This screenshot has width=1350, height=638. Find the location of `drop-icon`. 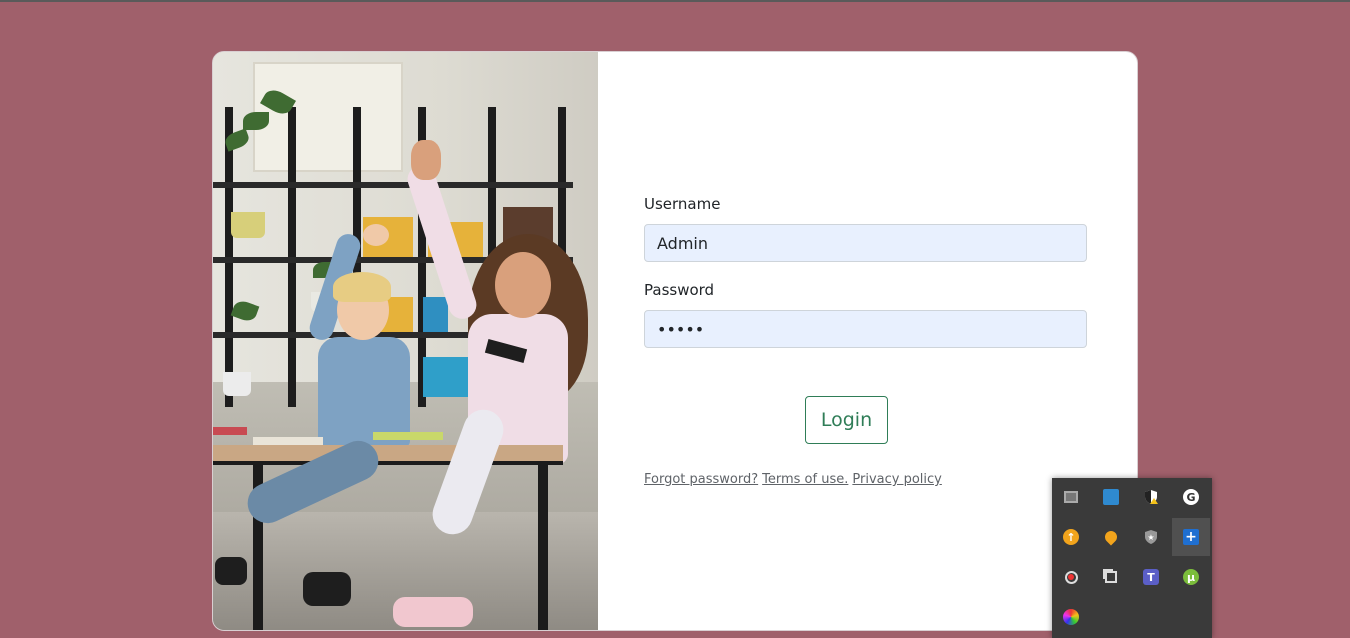

drop-icon is located at coordinates (1111, 537).